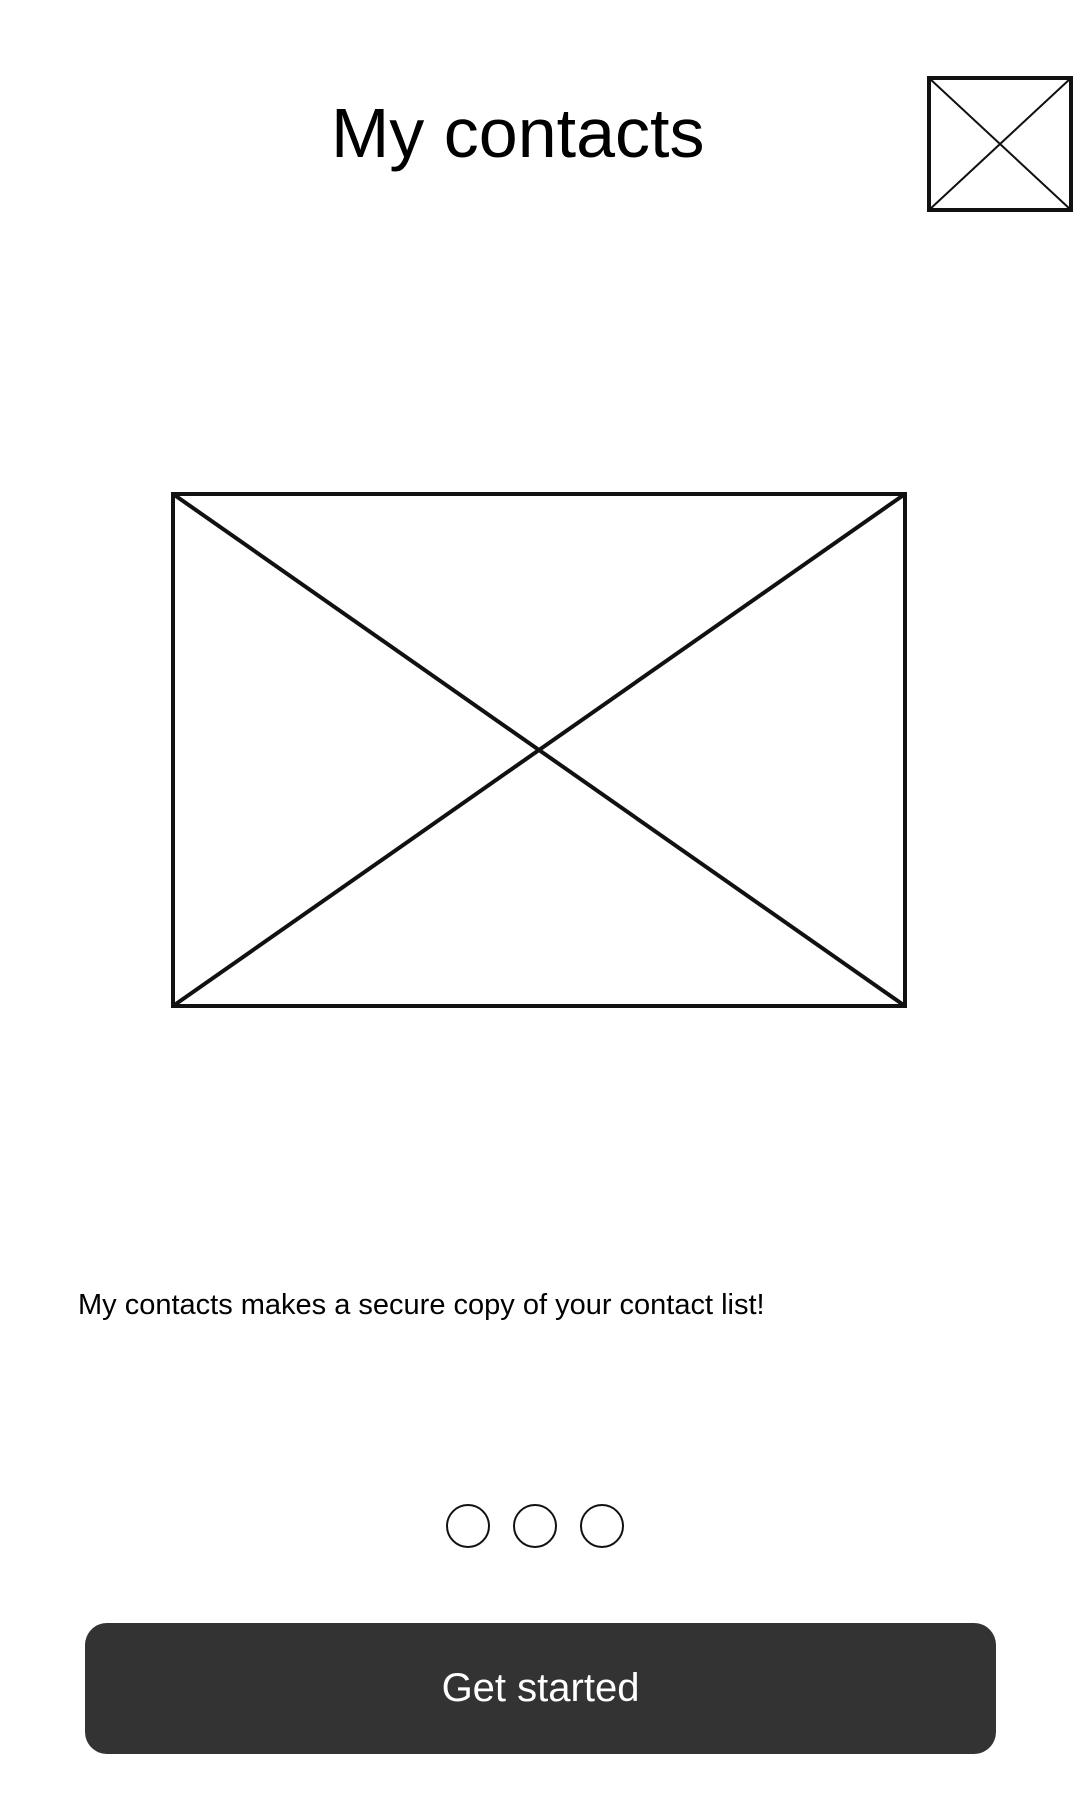 The image size is (1080, 1800). Describe the element at coordinates (540, 1688) in the screenshot. I see `get-started-button: Get started` at that location.